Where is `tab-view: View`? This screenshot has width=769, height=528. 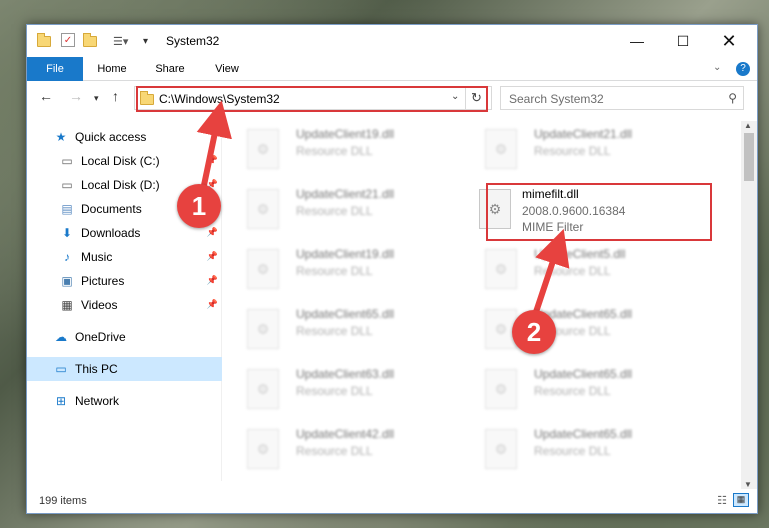
tab-view: View is located at coordinates (227, 69).